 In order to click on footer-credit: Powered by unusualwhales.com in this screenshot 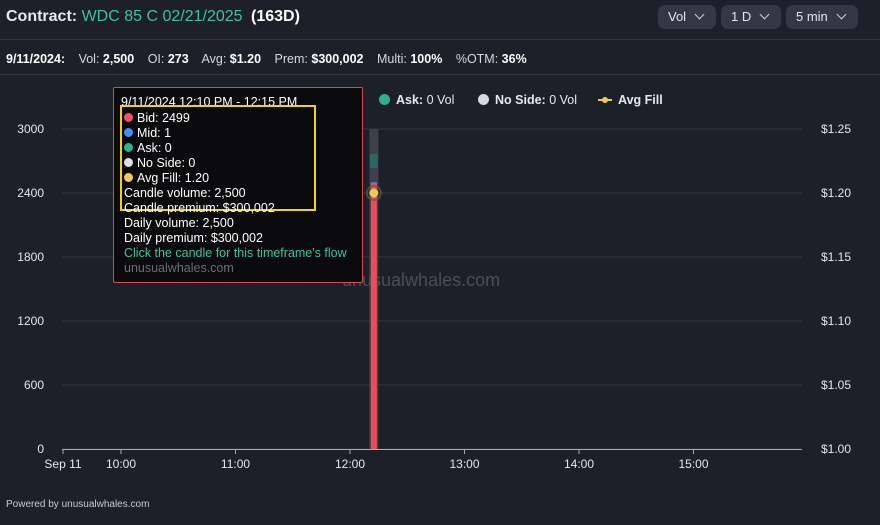, I will do `click(78, 504)`.